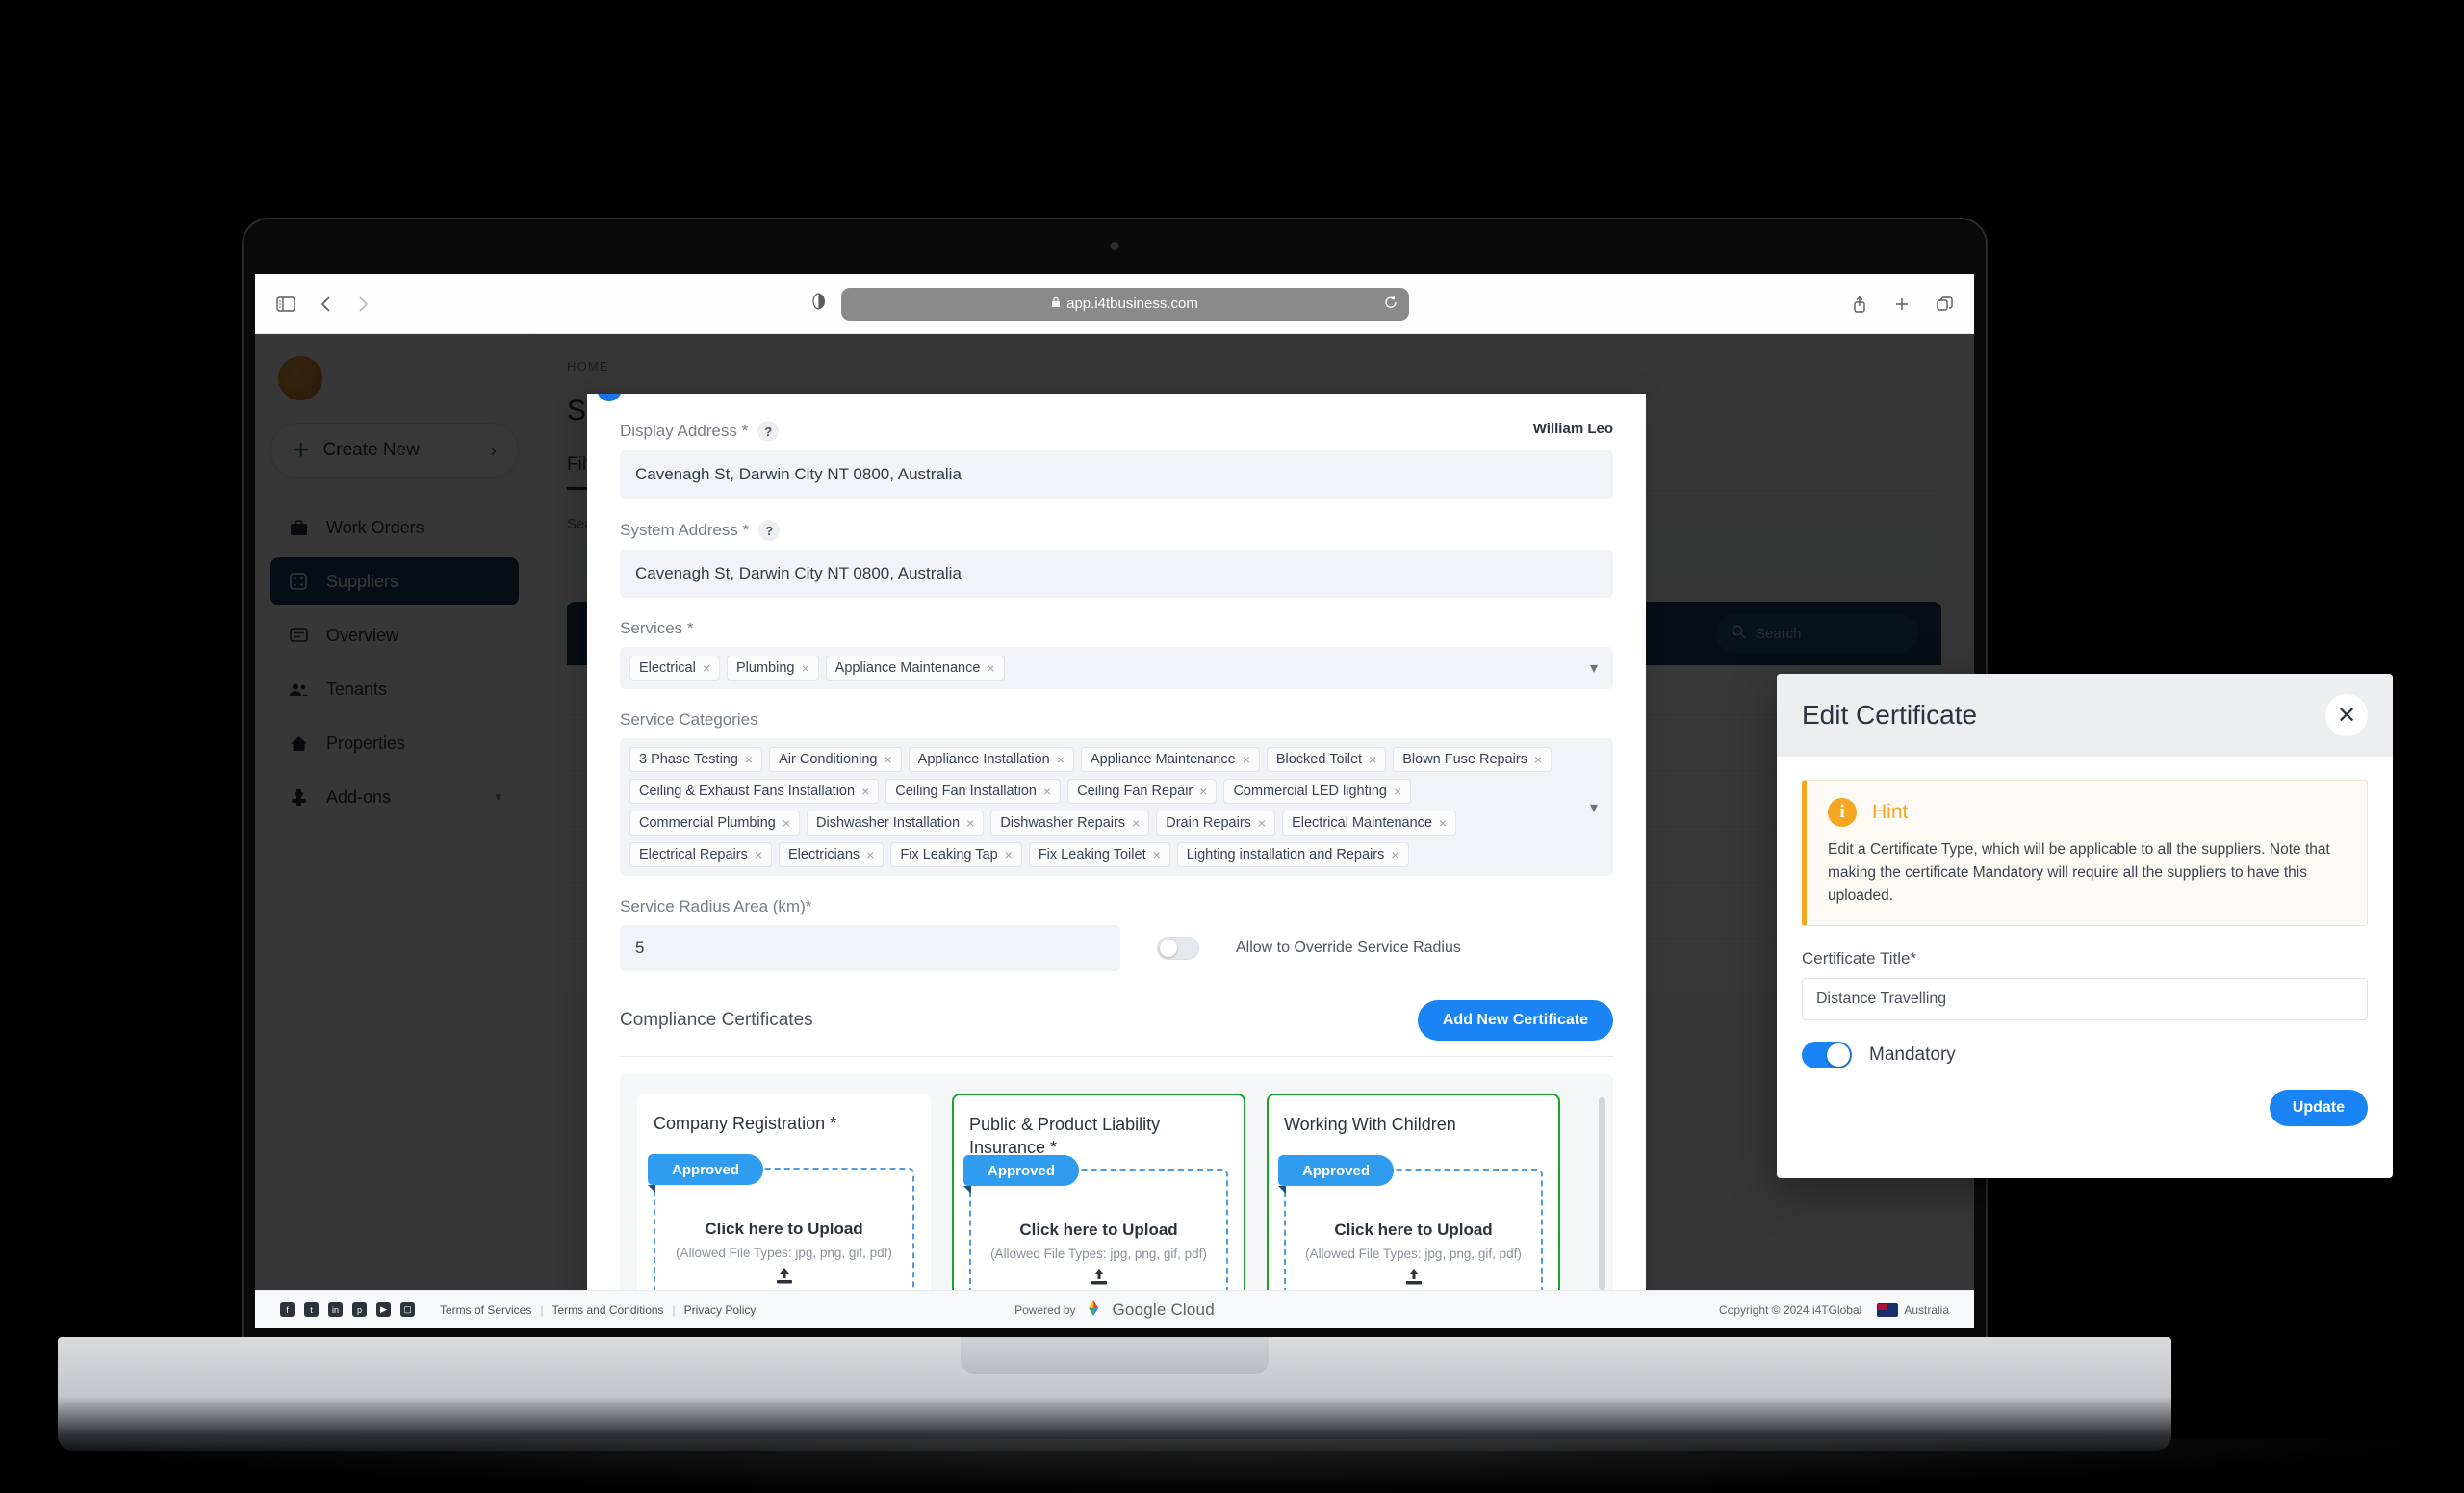  What do you see at coordinates (359, 1310) in the screenshot?
I see `pinterest-icon: p` at bounding box center [359, 1310].